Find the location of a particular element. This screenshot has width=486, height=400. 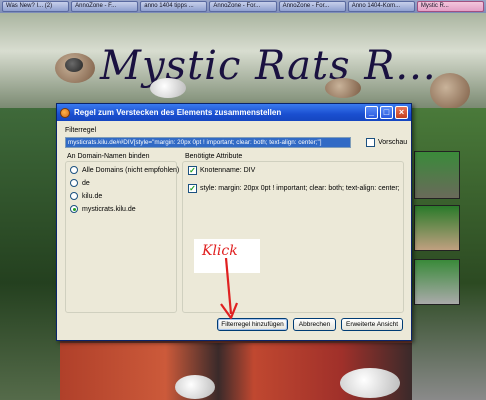

domain-option-label: Alle Domains (nicht empfohlen) is located at coordinates (131, 170).